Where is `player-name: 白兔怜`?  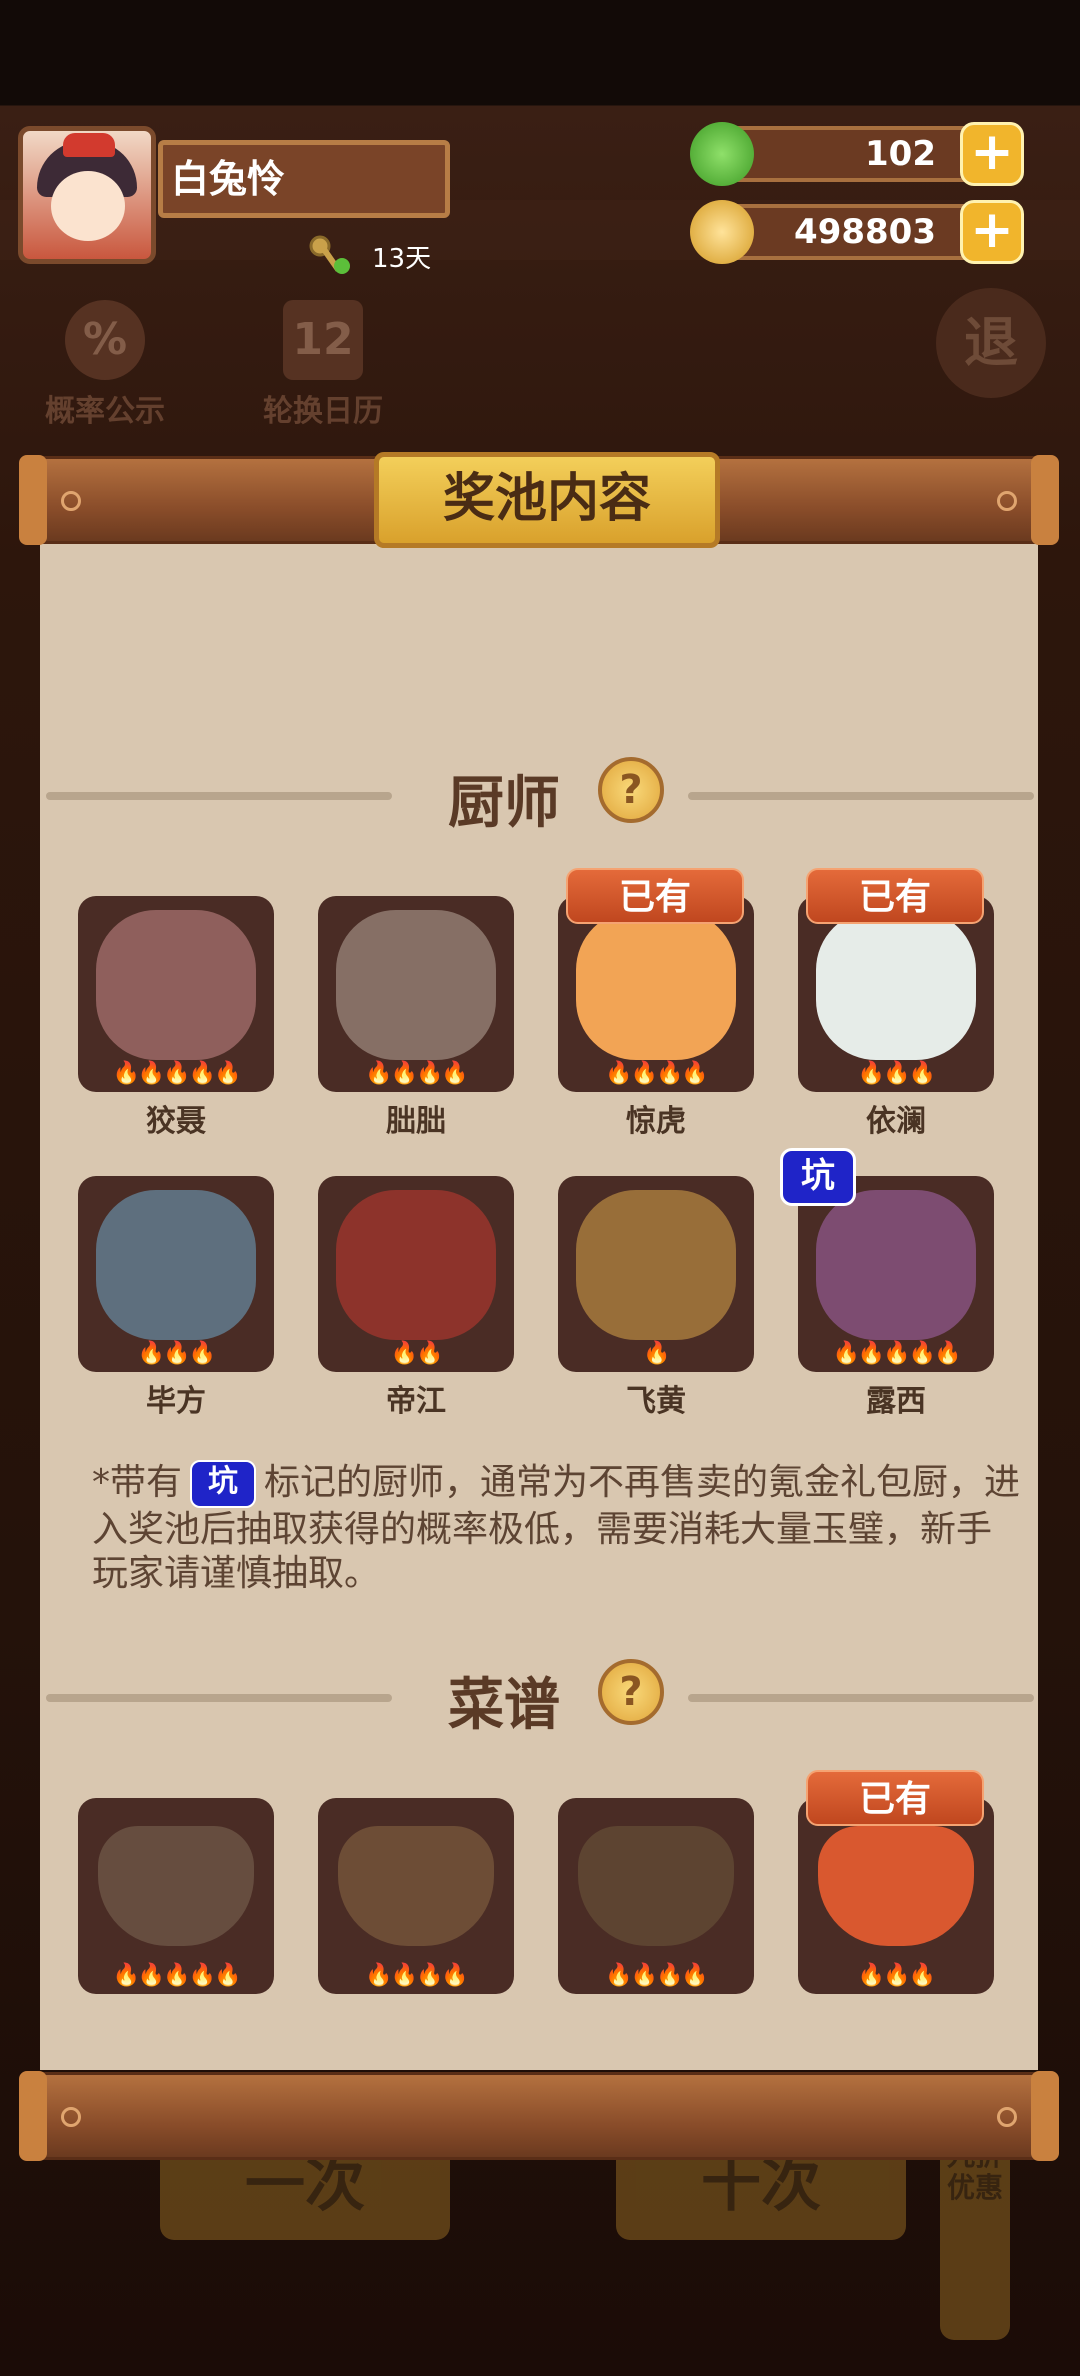
player-name: 白兔怜 is located at coordinates (304, 179).